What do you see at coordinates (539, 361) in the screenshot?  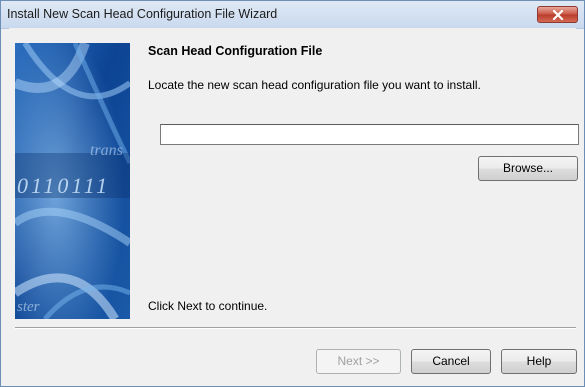 I see `help-button: Help` at bounding box center [539, 361].